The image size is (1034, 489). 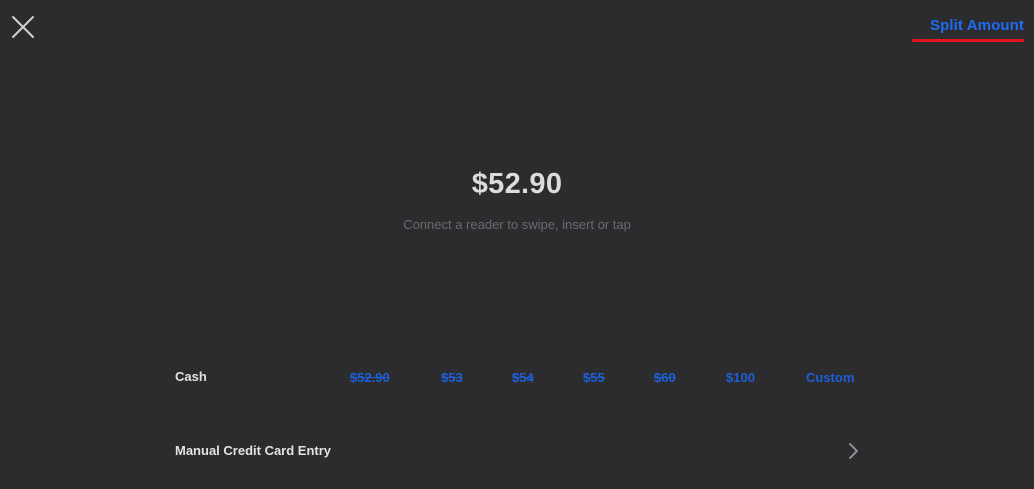 I want to click on manual-credit-card-entry-row: Manual Credit Card Entry, so click(x=520, y=451).